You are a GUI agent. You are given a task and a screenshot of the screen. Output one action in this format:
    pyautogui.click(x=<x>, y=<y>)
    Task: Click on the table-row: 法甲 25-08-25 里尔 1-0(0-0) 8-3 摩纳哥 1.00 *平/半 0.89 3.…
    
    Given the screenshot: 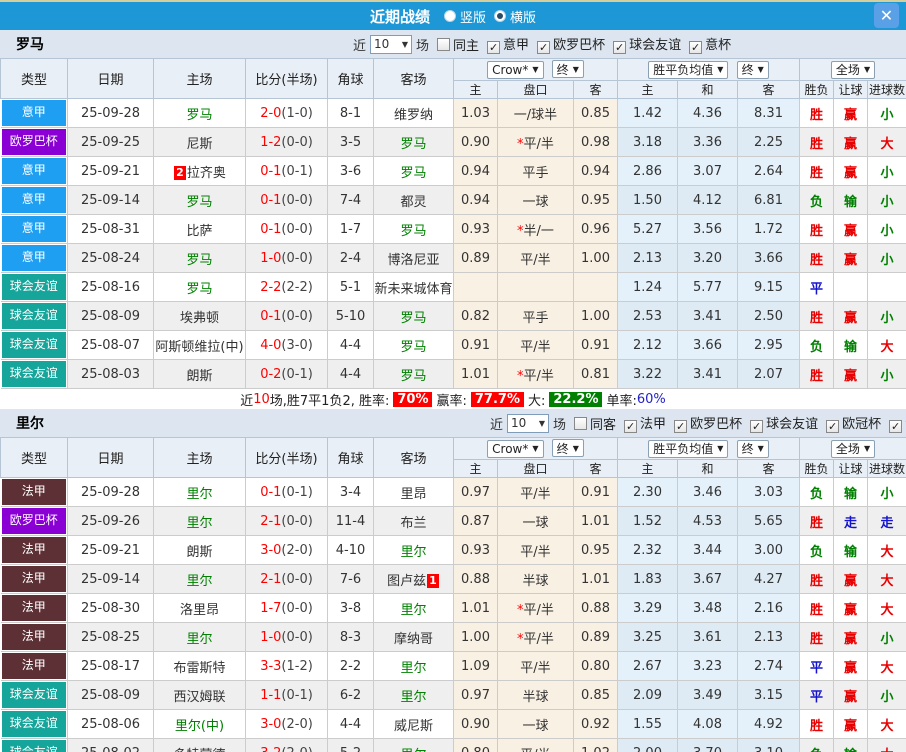 What is the action you would take?
    pyautogui.click(x=453, y=637)
    